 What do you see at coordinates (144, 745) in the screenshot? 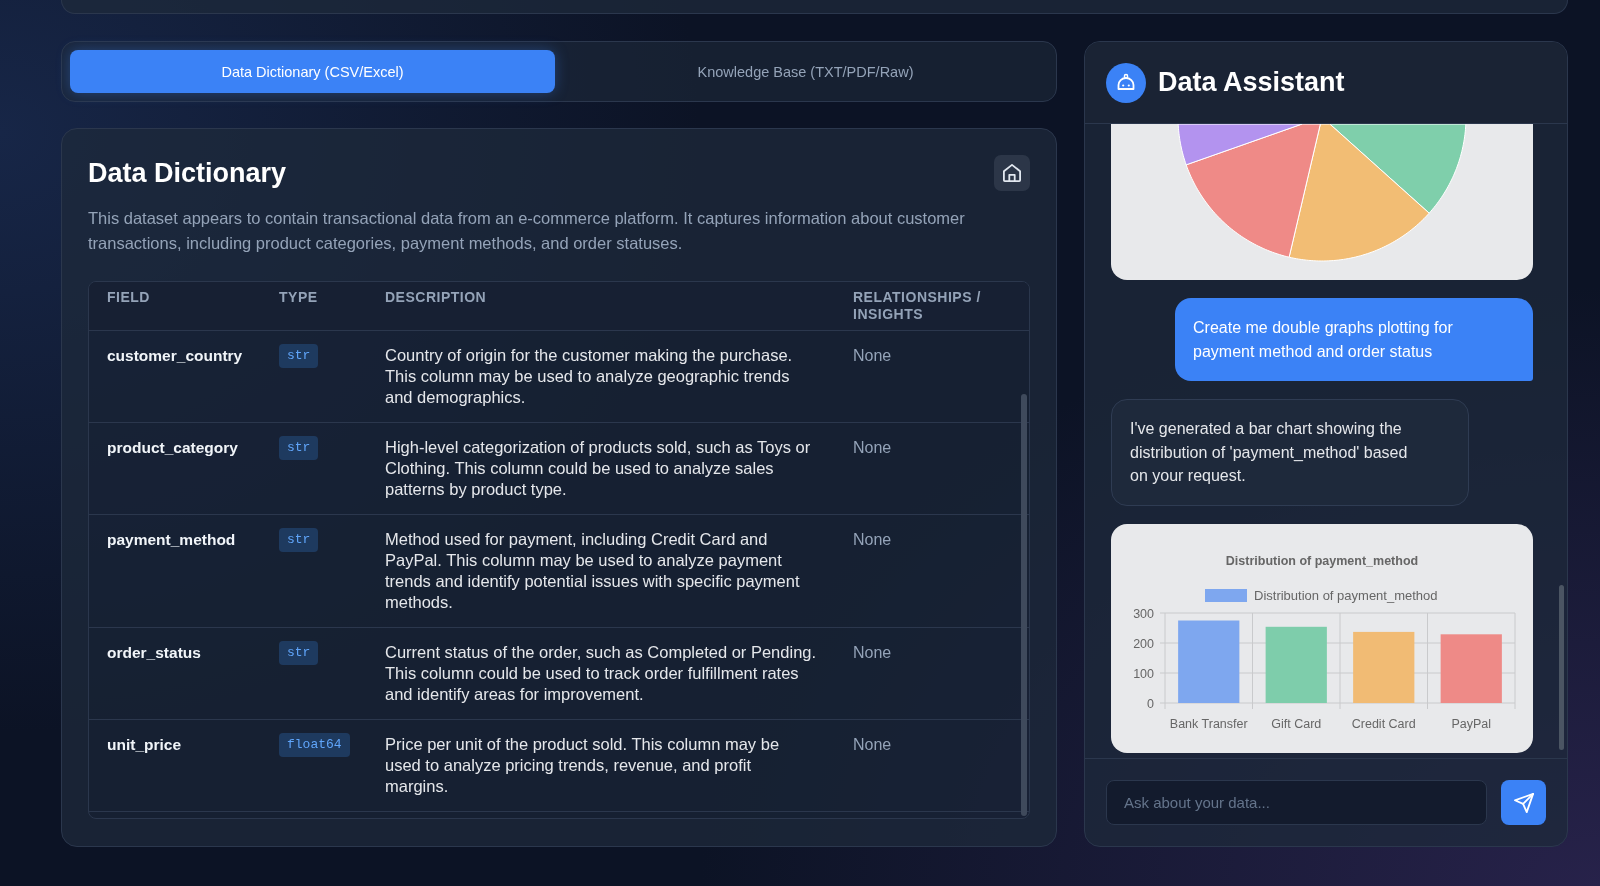
I see `field-name: unit_price` at bounding box center [144, 745].